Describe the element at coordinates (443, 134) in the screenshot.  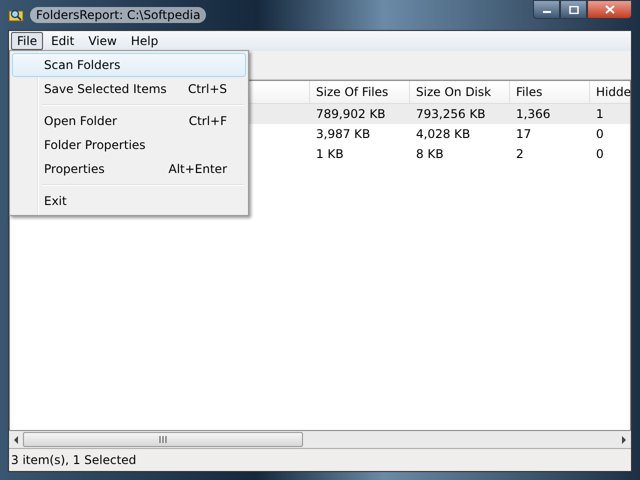
I see `table-cell-text: 4,028 KB` at that location.